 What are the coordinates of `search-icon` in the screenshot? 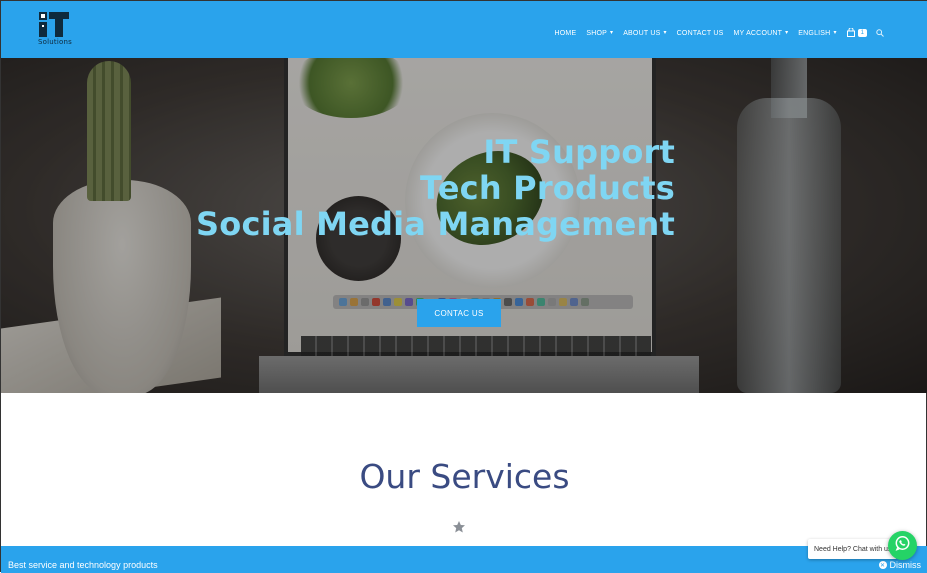 It's located at (880, 32).